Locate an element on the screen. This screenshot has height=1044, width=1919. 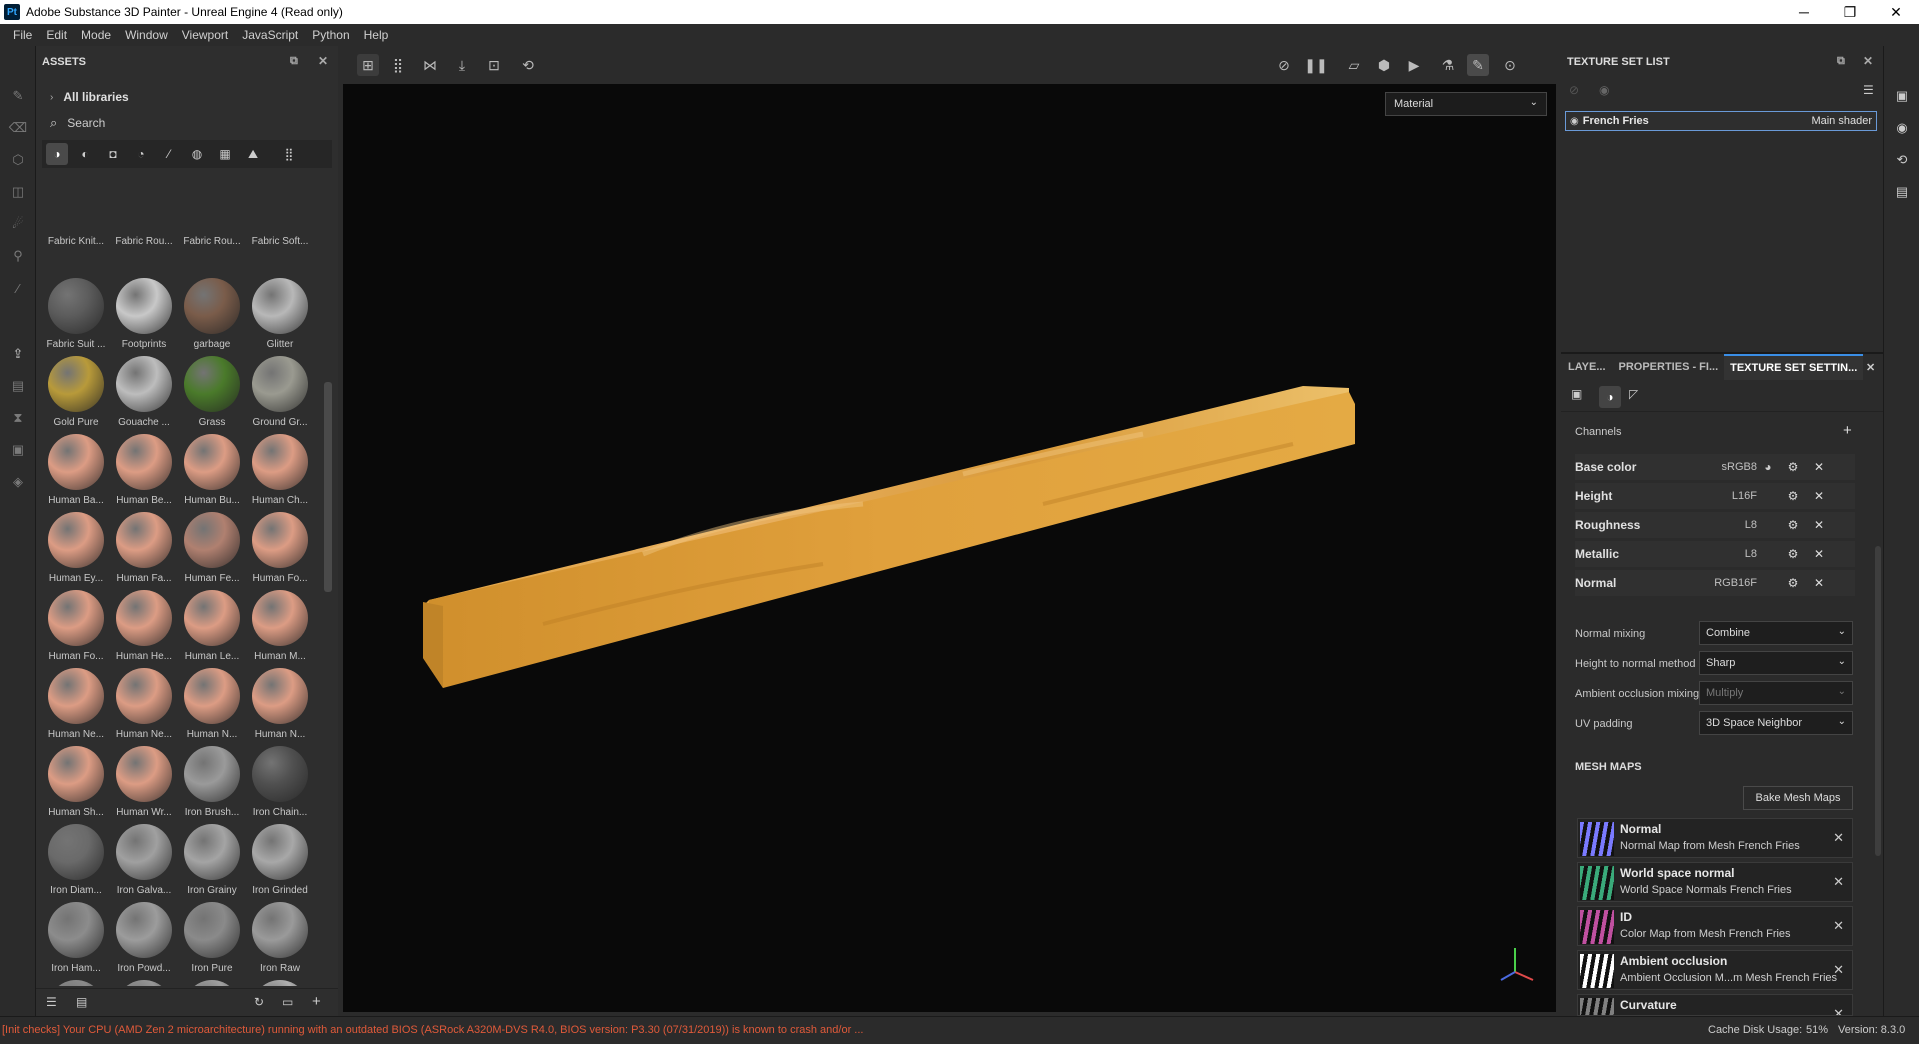
mesh-icon: ◸ is located at coordinates (1633, 394).